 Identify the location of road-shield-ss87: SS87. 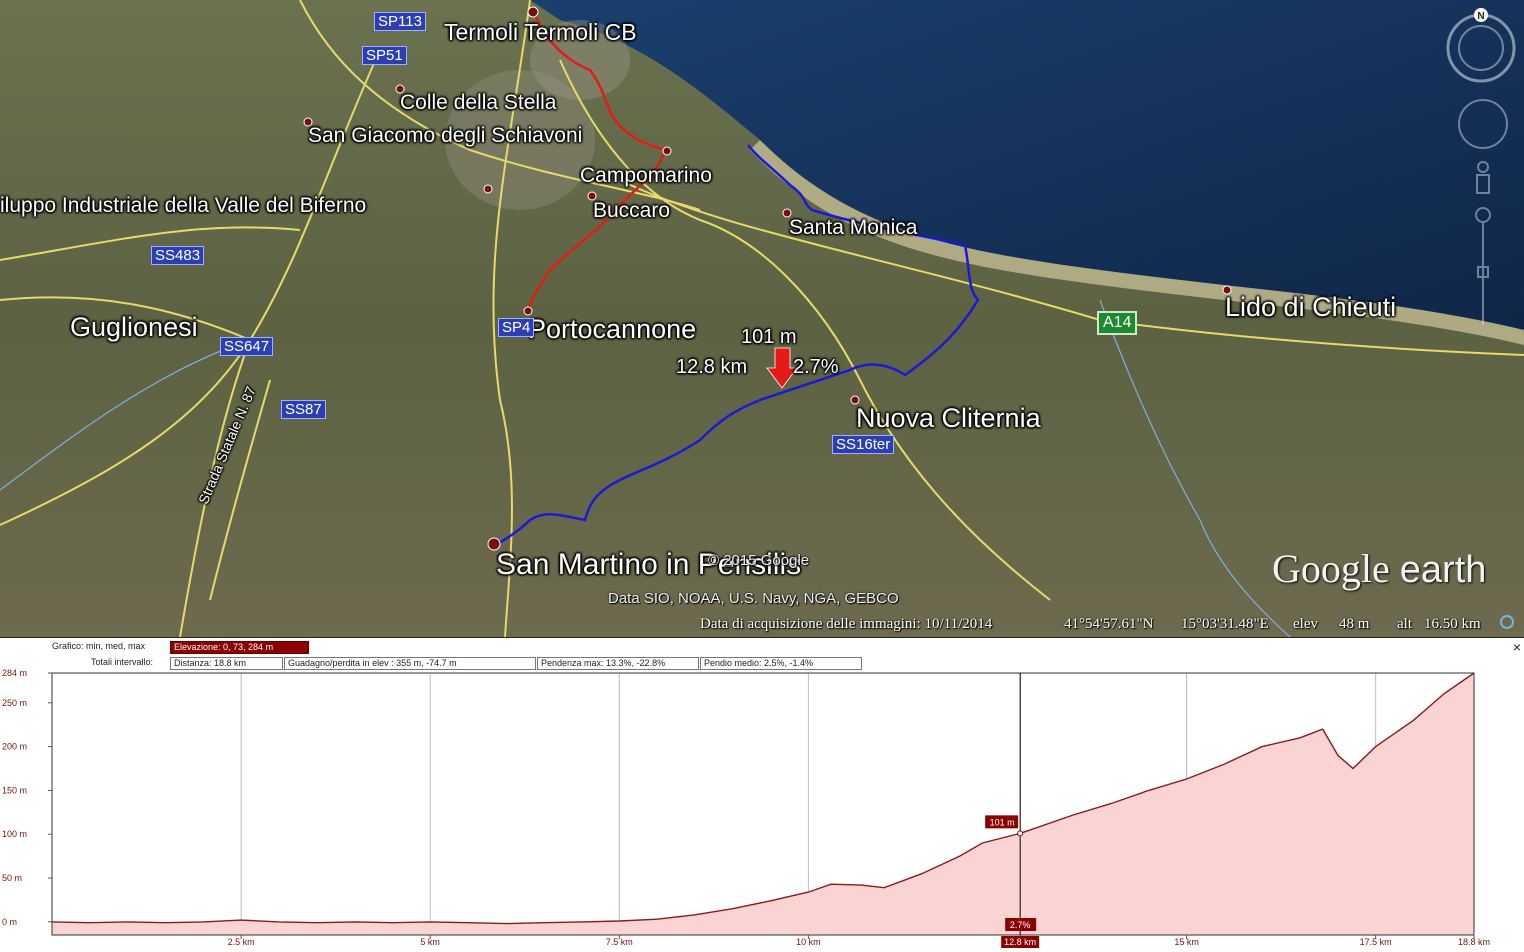
(303, 409).